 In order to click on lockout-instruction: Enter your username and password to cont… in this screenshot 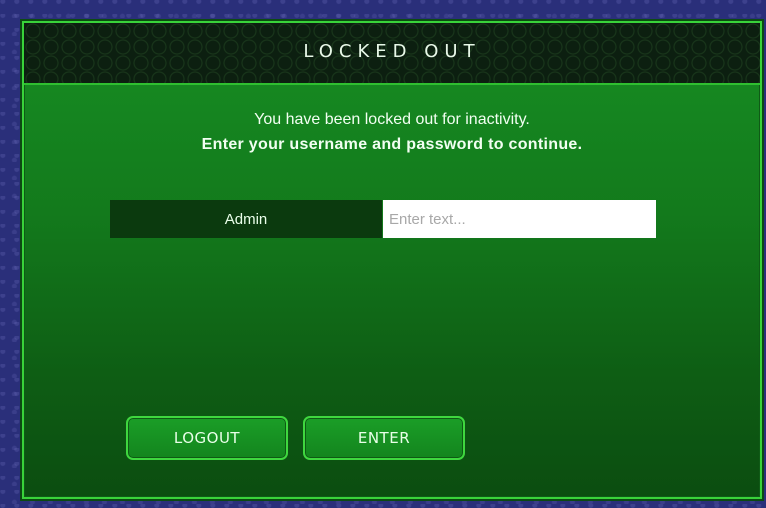, I will do `click(392, 144)`.